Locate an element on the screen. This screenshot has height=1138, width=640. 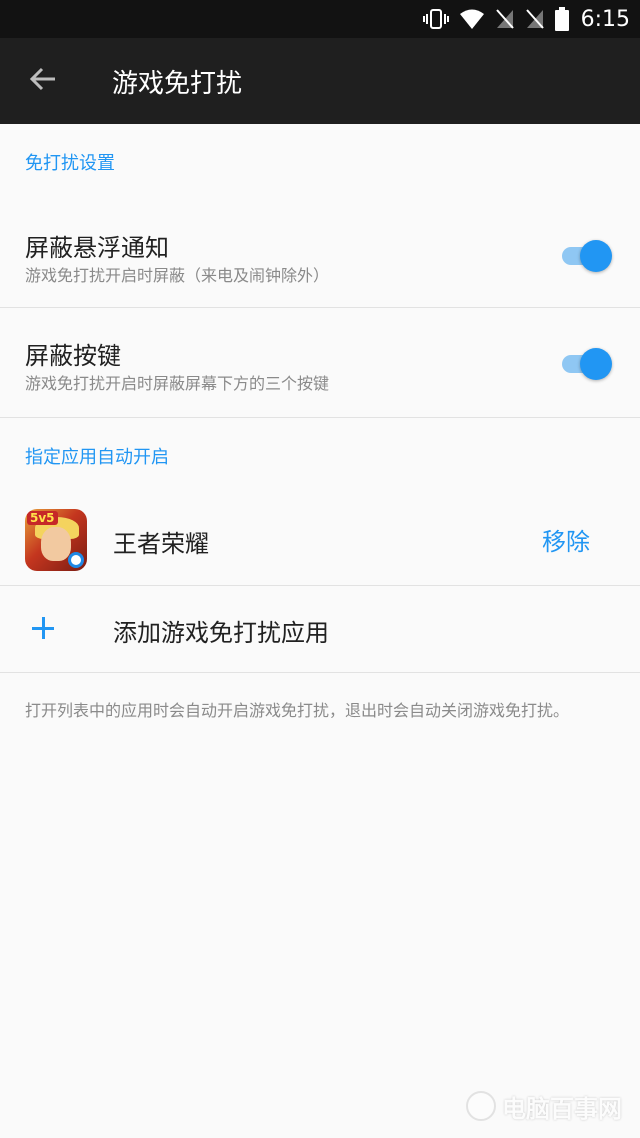
block-notifications-toggle is located at coordinates (586, 256).